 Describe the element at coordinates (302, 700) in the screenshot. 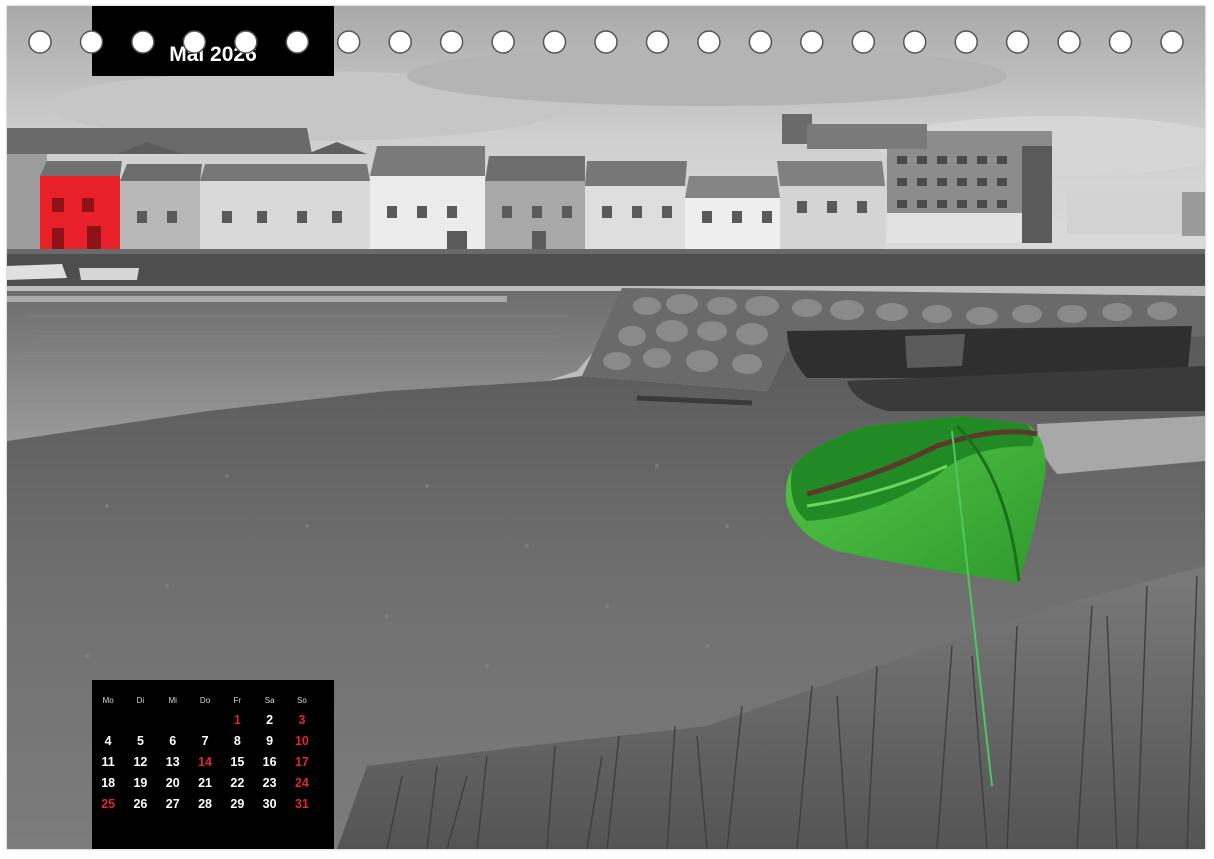

I see `weekday-label: So` at that location.